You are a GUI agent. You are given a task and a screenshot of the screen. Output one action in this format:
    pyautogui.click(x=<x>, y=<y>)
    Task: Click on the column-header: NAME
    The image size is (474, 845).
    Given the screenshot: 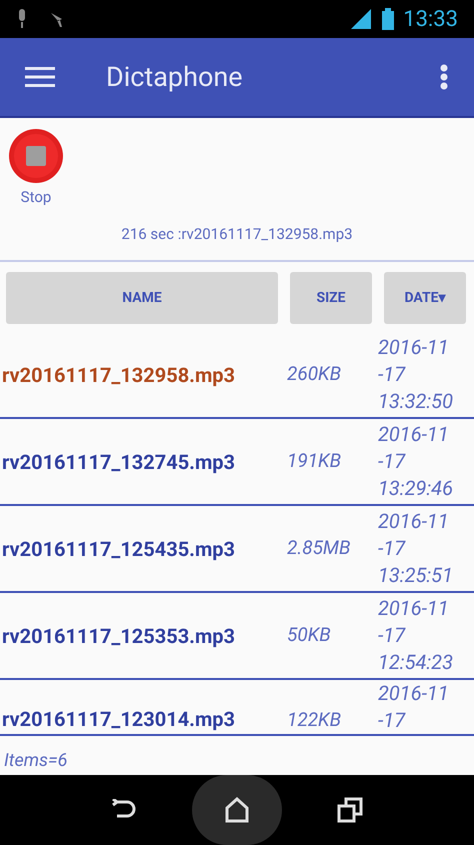 What is the action you would take?
    pyautogui.click(x=142, y=298)
    